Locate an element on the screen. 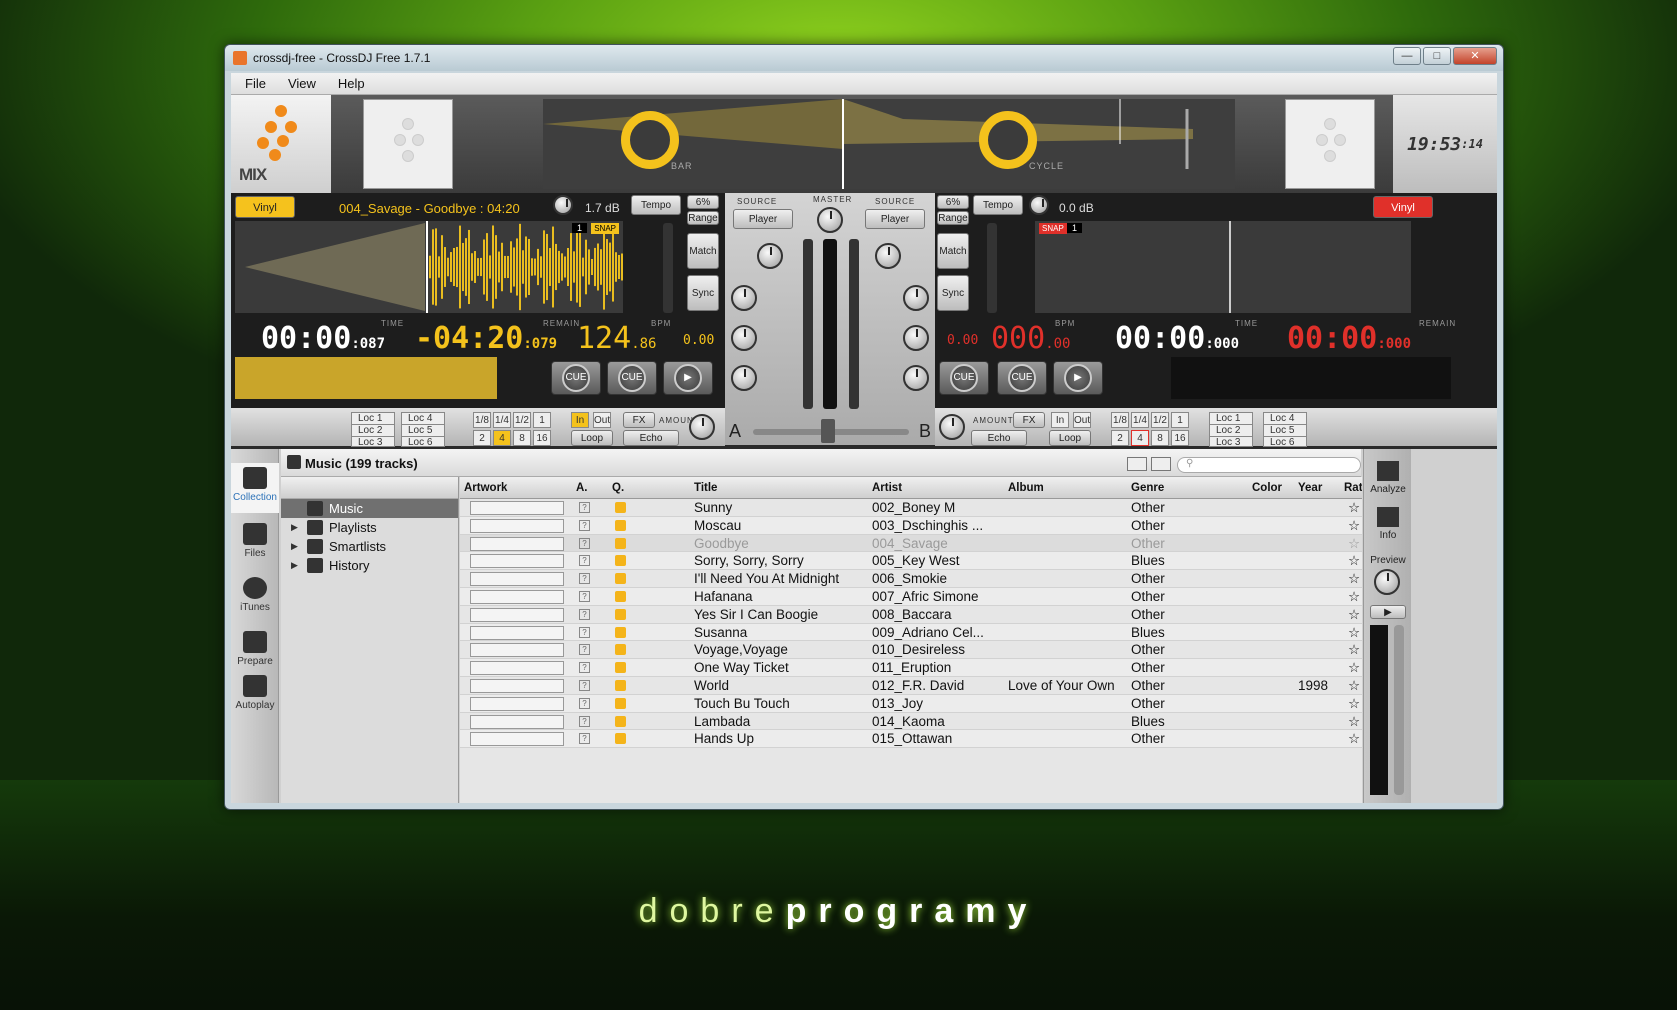 The height and width of the screenshot is (1010, 1677). deck-a-range-button: Range is located at coordinates (703, 218).